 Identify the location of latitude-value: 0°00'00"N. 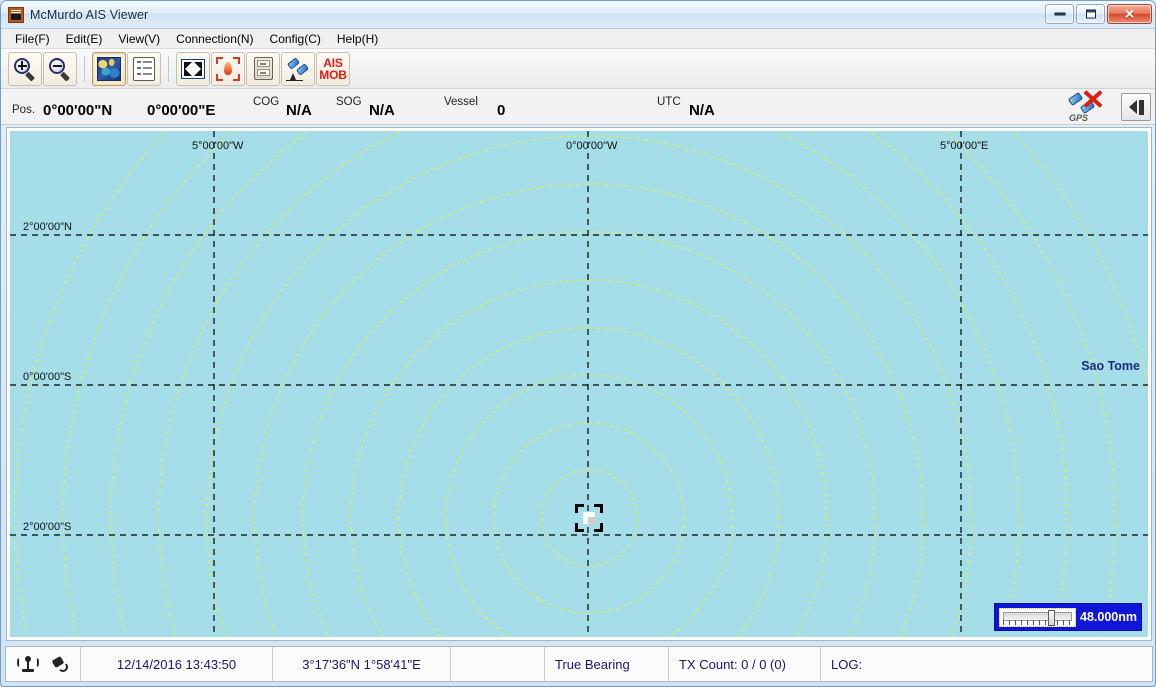
(78, 110).